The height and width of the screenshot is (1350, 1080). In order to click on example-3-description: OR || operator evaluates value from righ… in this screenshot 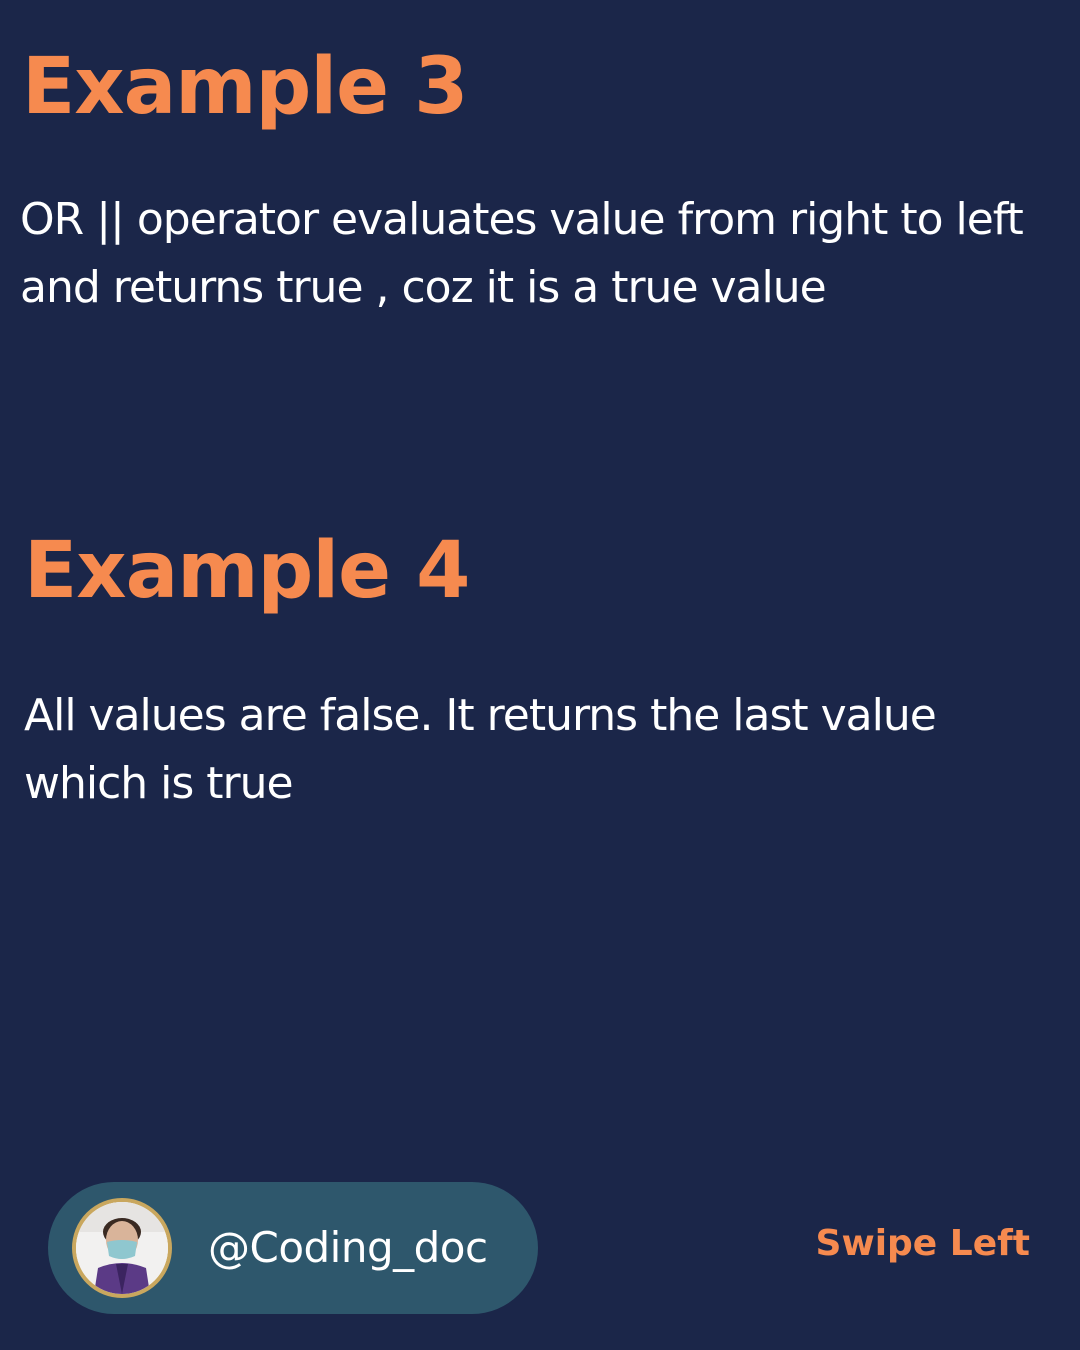, I will do `click(522, 253)`.